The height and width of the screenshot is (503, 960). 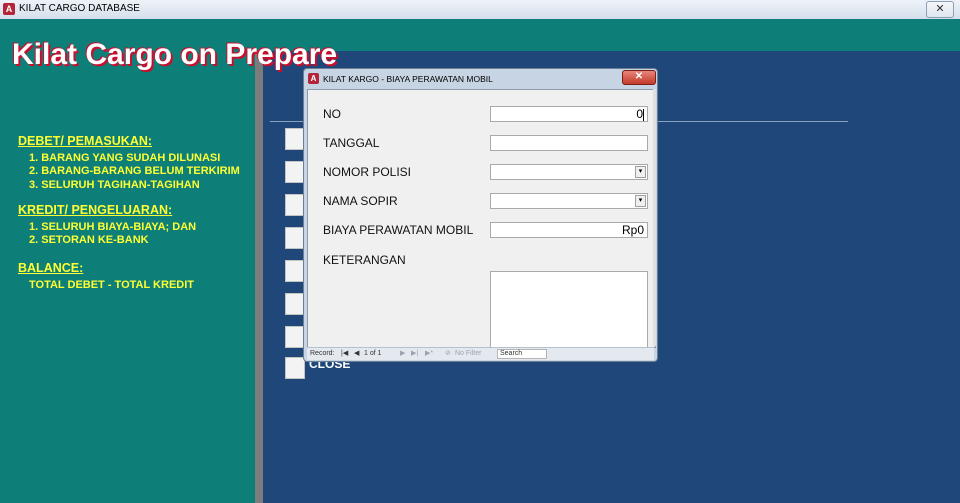 I want to click on prev-record-icon: ◀, so click(x=356, y=354).